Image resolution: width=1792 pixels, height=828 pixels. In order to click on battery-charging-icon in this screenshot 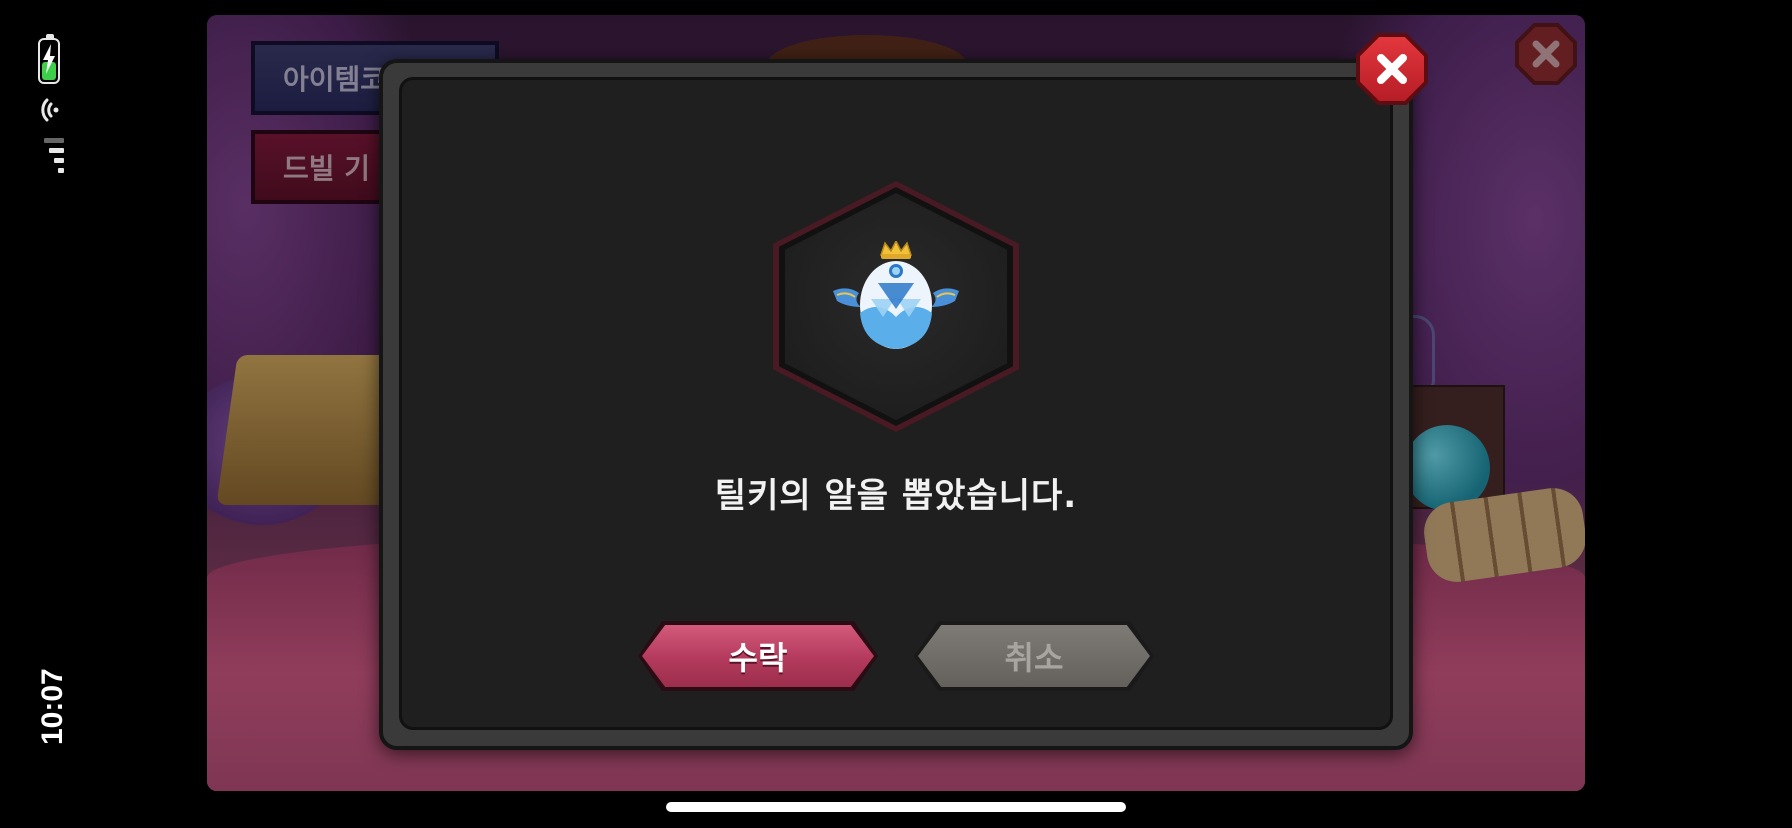, I will do `click(49, 59)`.